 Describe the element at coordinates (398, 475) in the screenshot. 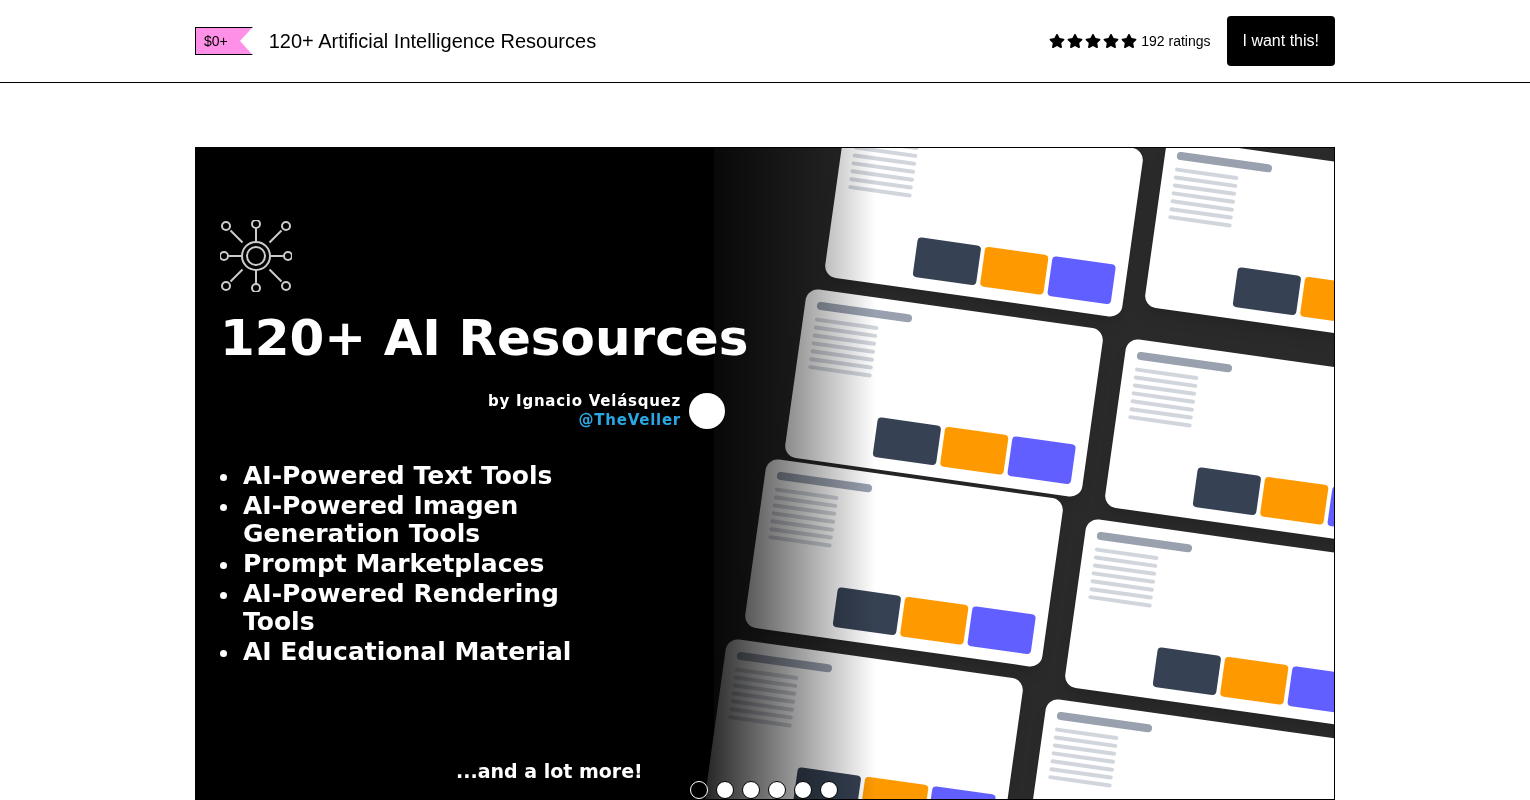

I see `bullet-text: AI-Powered Text Tools` at that location.